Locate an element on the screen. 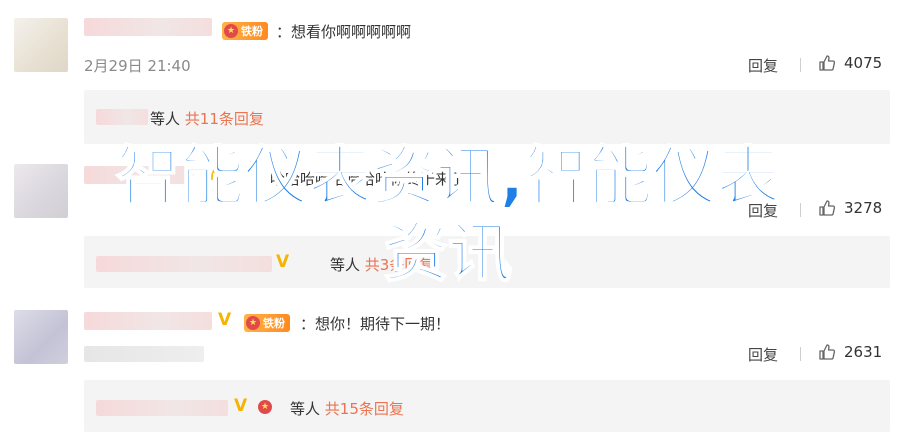 Image resolution: width=916 pixels, height=441 pixels. replies-summary: 等人 共11条回复 is located at coordinates (207, 118).